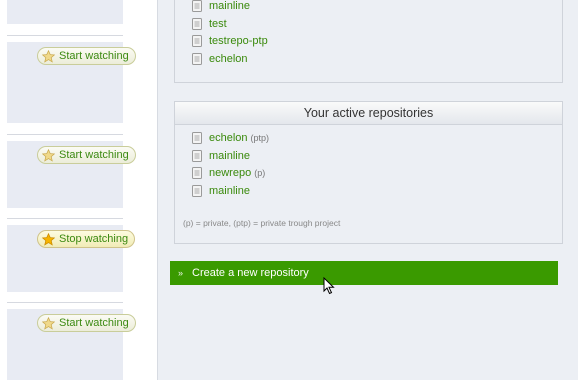 The image size is (578, 380). I want to click on watch-card, so click(65, 12).